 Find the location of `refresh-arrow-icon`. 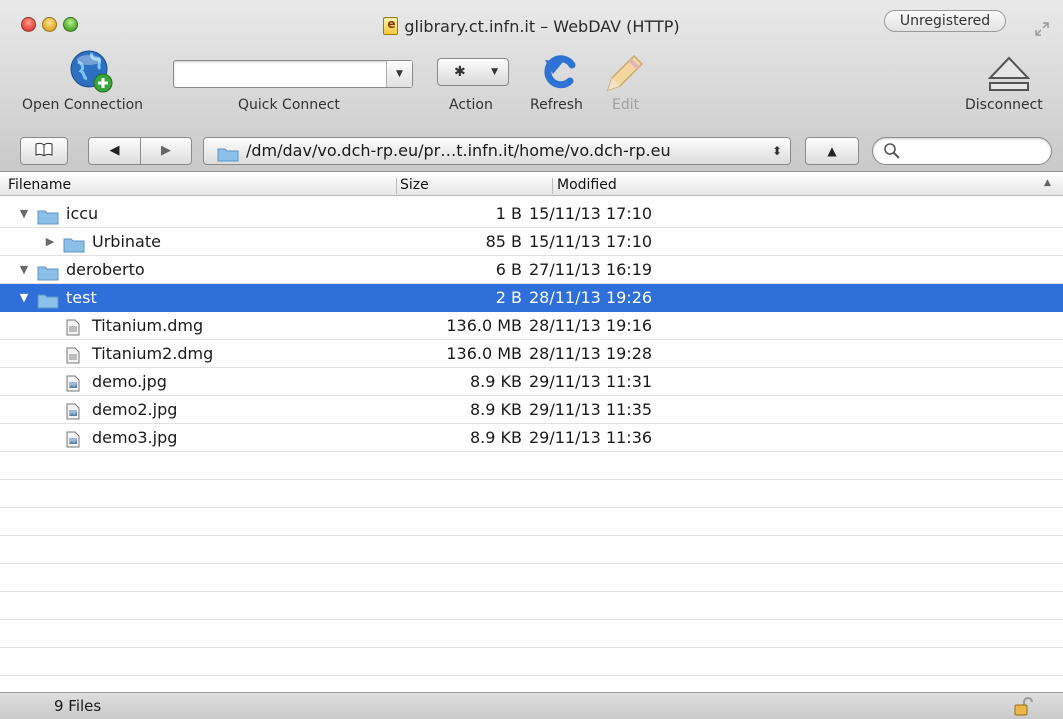

refresh-arrow-icon is located at coordinates (560, 72).